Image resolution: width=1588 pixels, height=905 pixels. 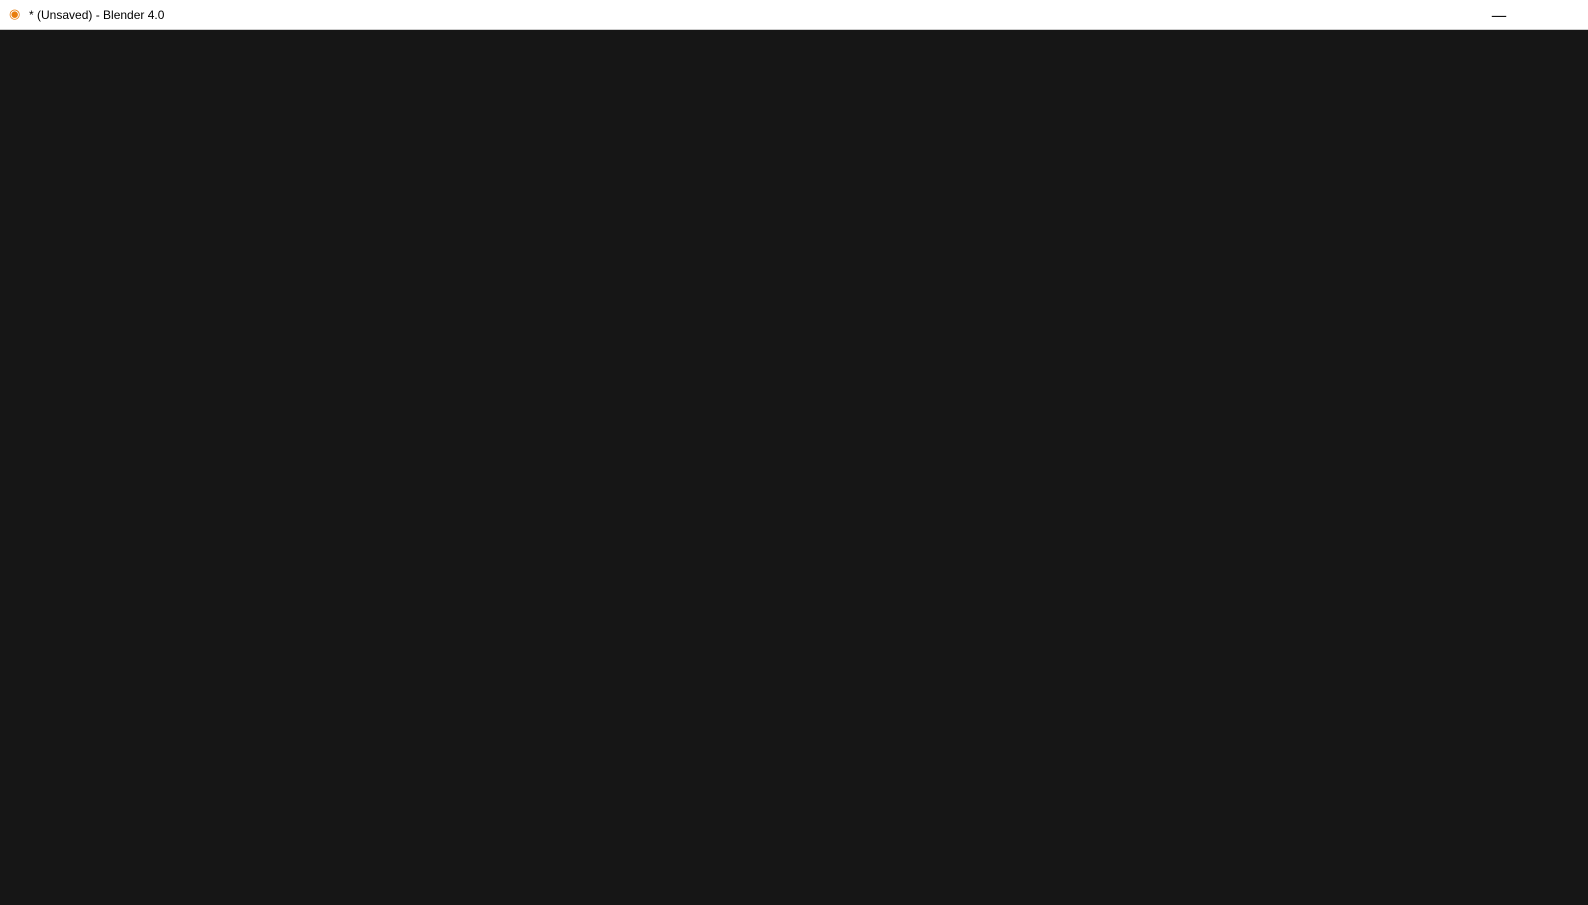 I want to click on minimize-icon: —, so click(x=1499, y=15).